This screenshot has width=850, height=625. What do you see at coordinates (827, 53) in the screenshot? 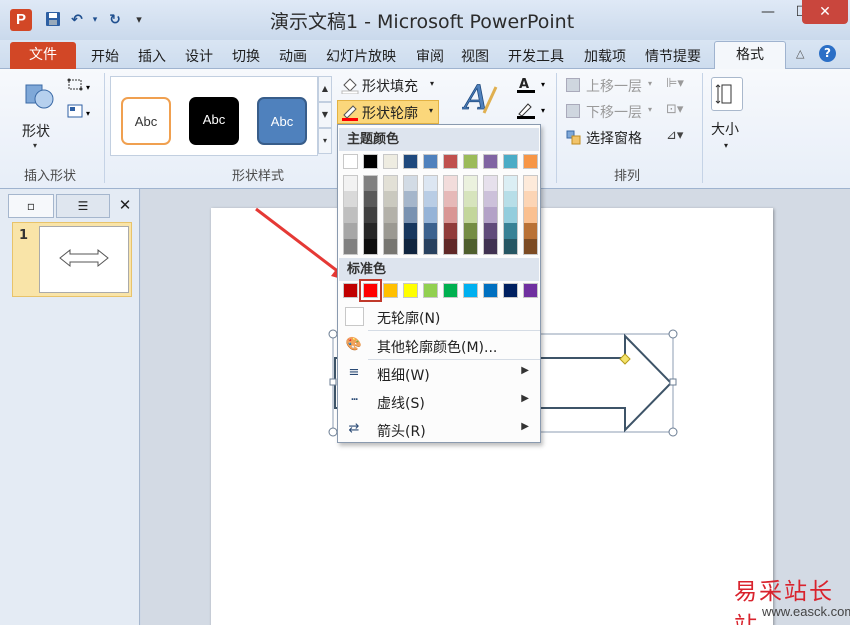
I see `help-icon: ?` at bounding box center [827, 53].